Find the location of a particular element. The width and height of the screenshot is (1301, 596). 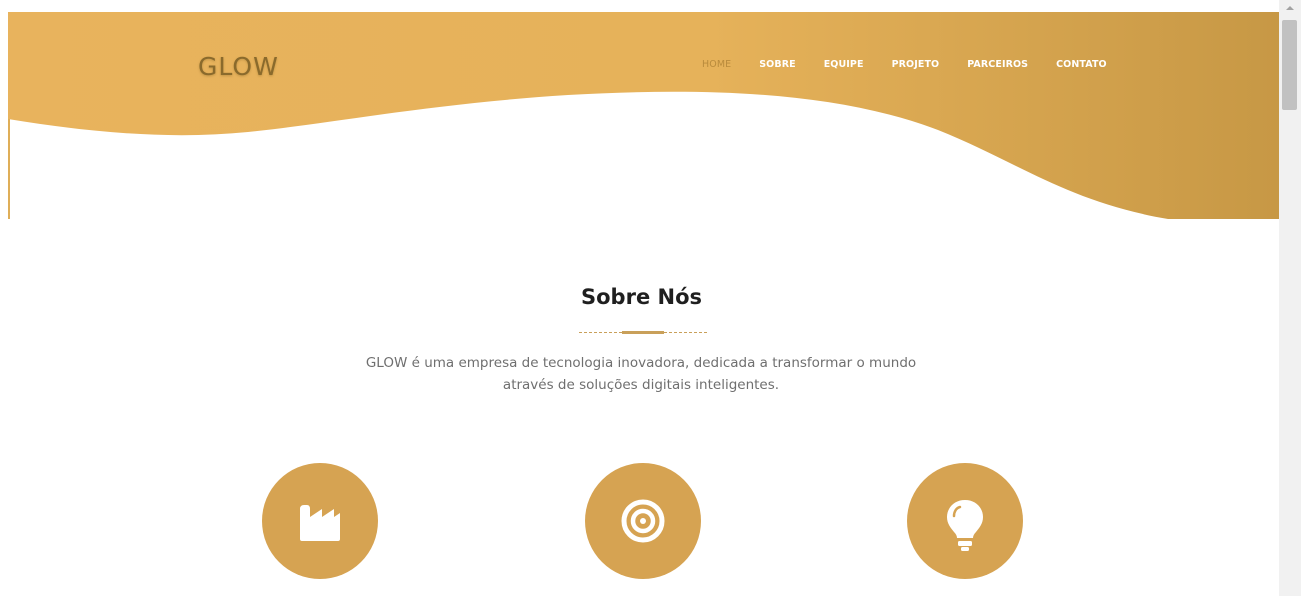

nav-item-contato: CONTATO is located at coordinates (1081, 64).